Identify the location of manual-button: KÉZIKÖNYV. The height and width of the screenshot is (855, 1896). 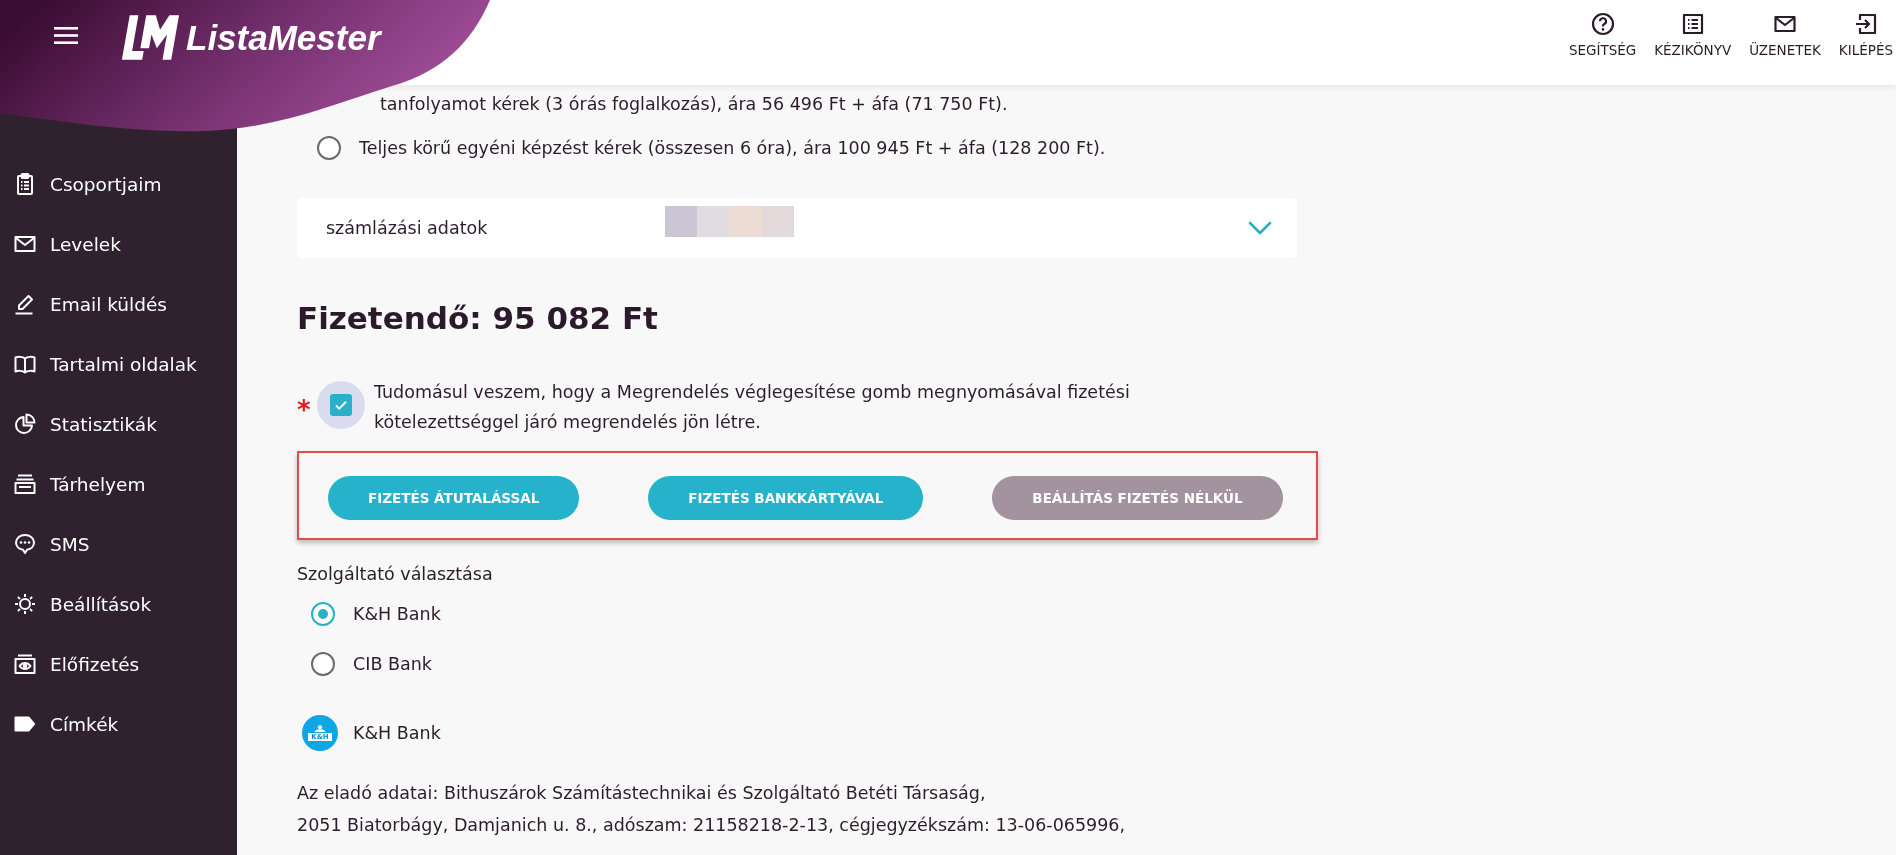
(1693, 42).